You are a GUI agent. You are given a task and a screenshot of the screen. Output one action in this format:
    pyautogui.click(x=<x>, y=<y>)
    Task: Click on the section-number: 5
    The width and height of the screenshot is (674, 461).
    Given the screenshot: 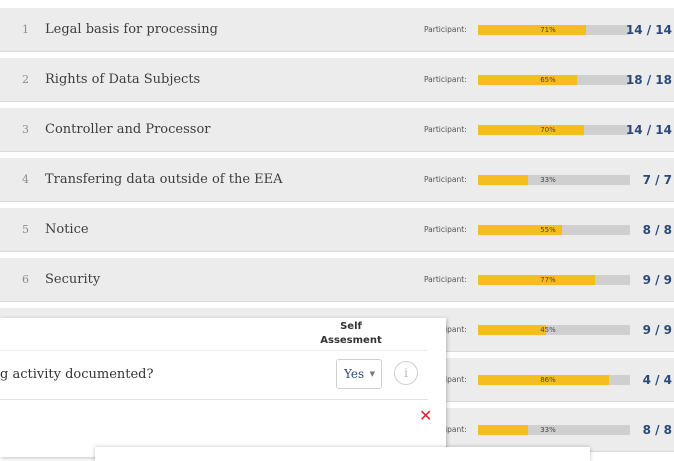 What is the action you would take?
    pyautogui.click(x=25, y=229)
    